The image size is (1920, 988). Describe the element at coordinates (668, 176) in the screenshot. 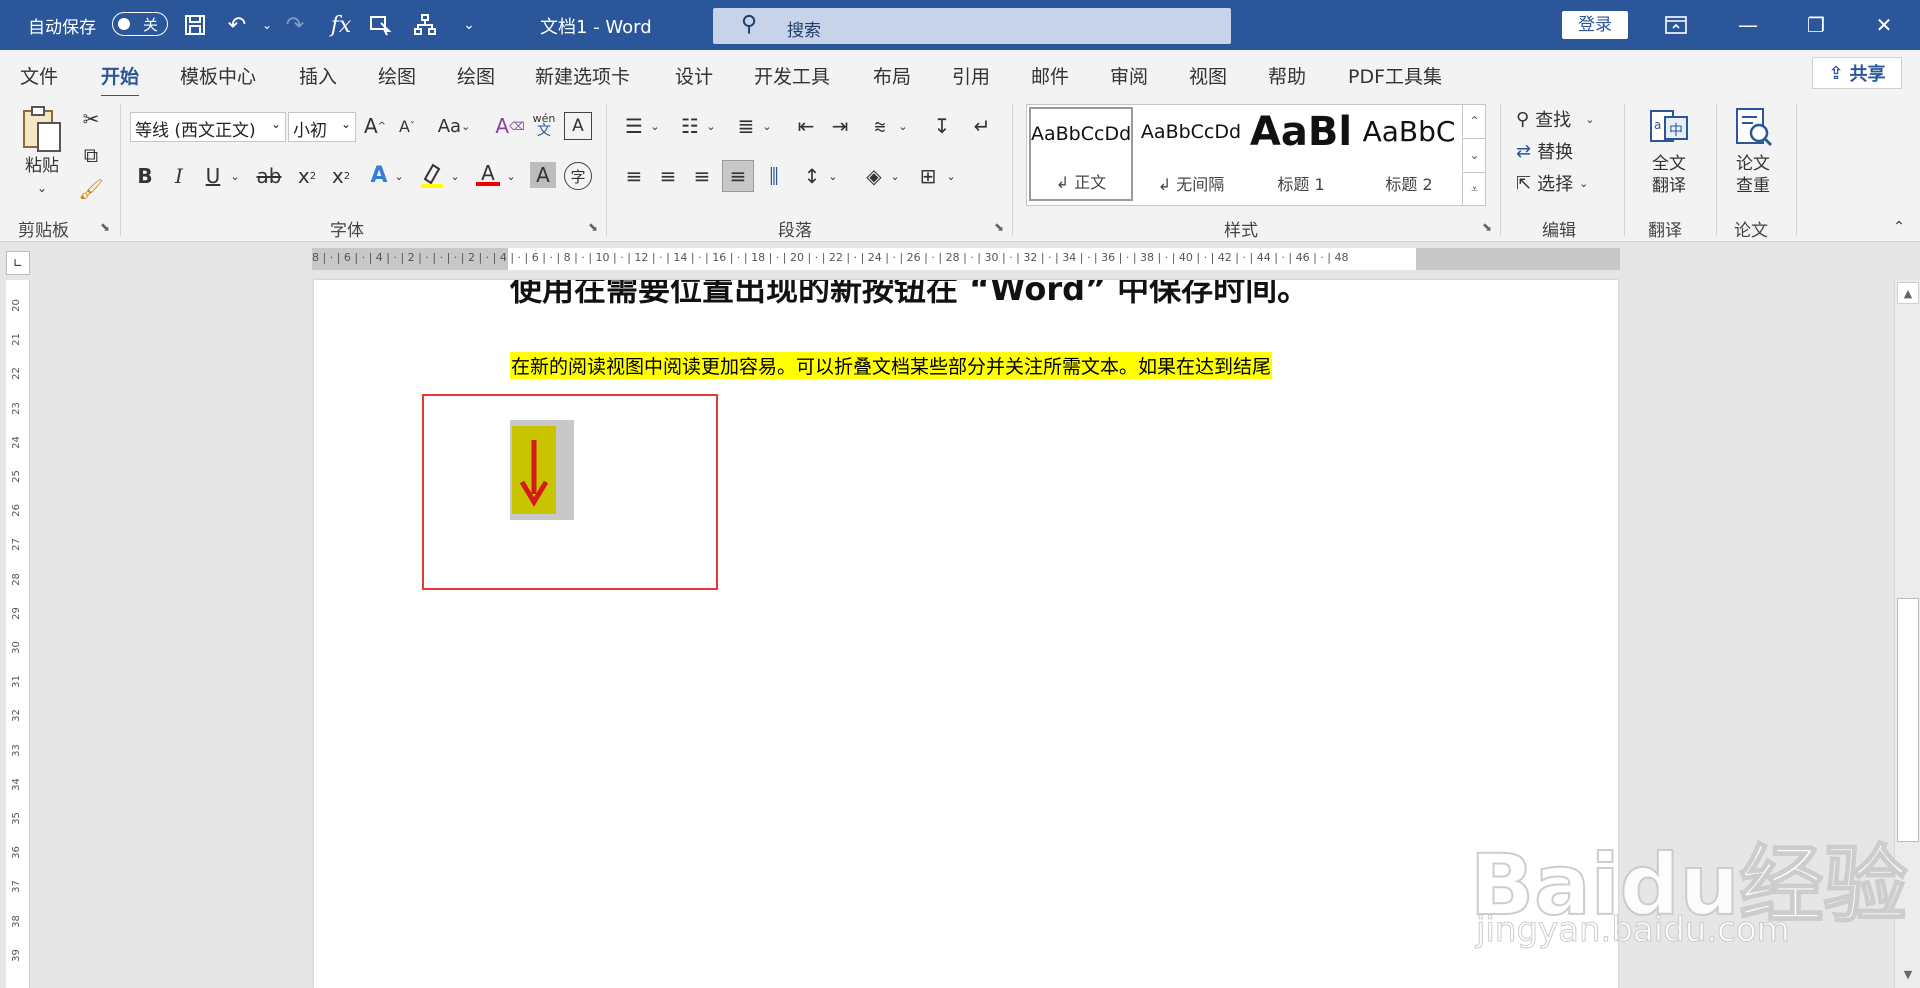

I see `align-center-icon: ≡` at that location.